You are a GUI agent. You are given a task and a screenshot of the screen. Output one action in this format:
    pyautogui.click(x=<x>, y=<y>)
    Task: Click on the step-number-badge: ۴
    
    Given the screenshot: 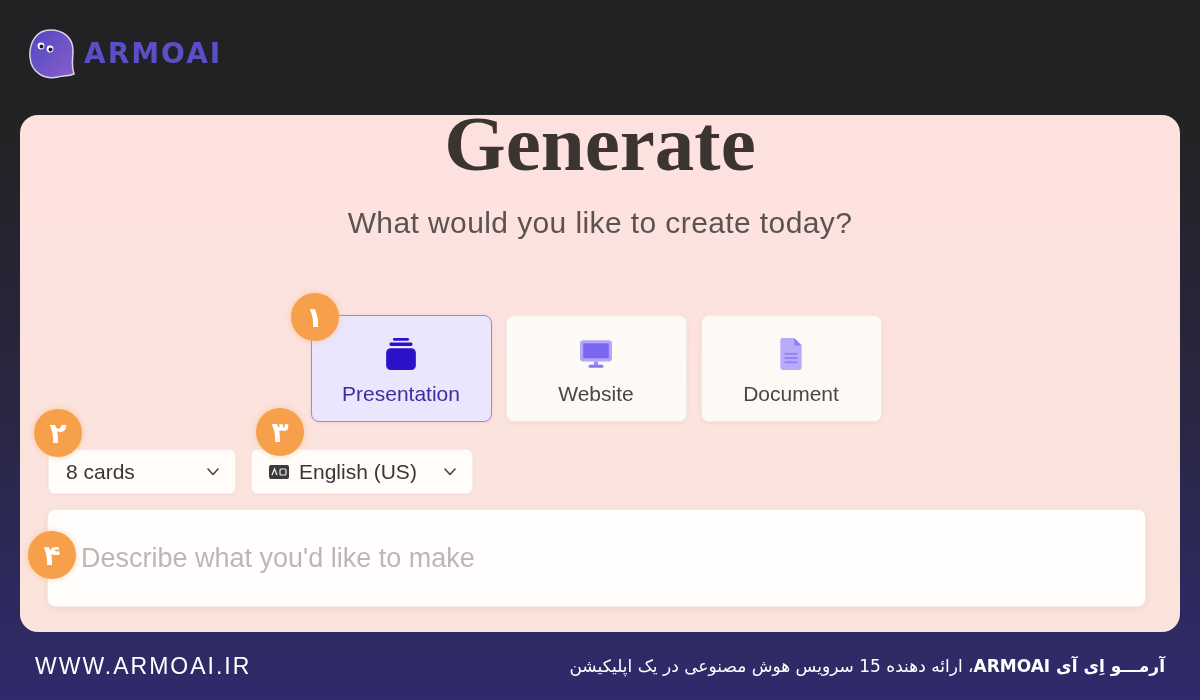 What is the action you would take?
    pyautogui.click(x=52, y=555)
    